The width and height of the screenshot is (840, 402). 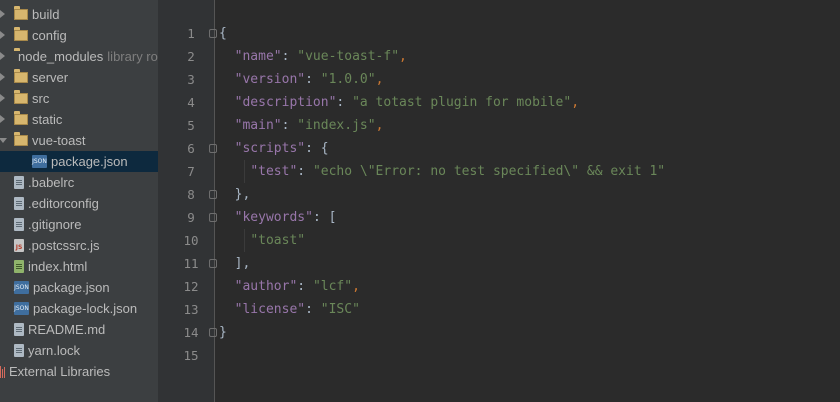 What do you see at coordinates (266, 286) in the screenshot?
I see `code-token: "author"` at bounding box center [266, 286].